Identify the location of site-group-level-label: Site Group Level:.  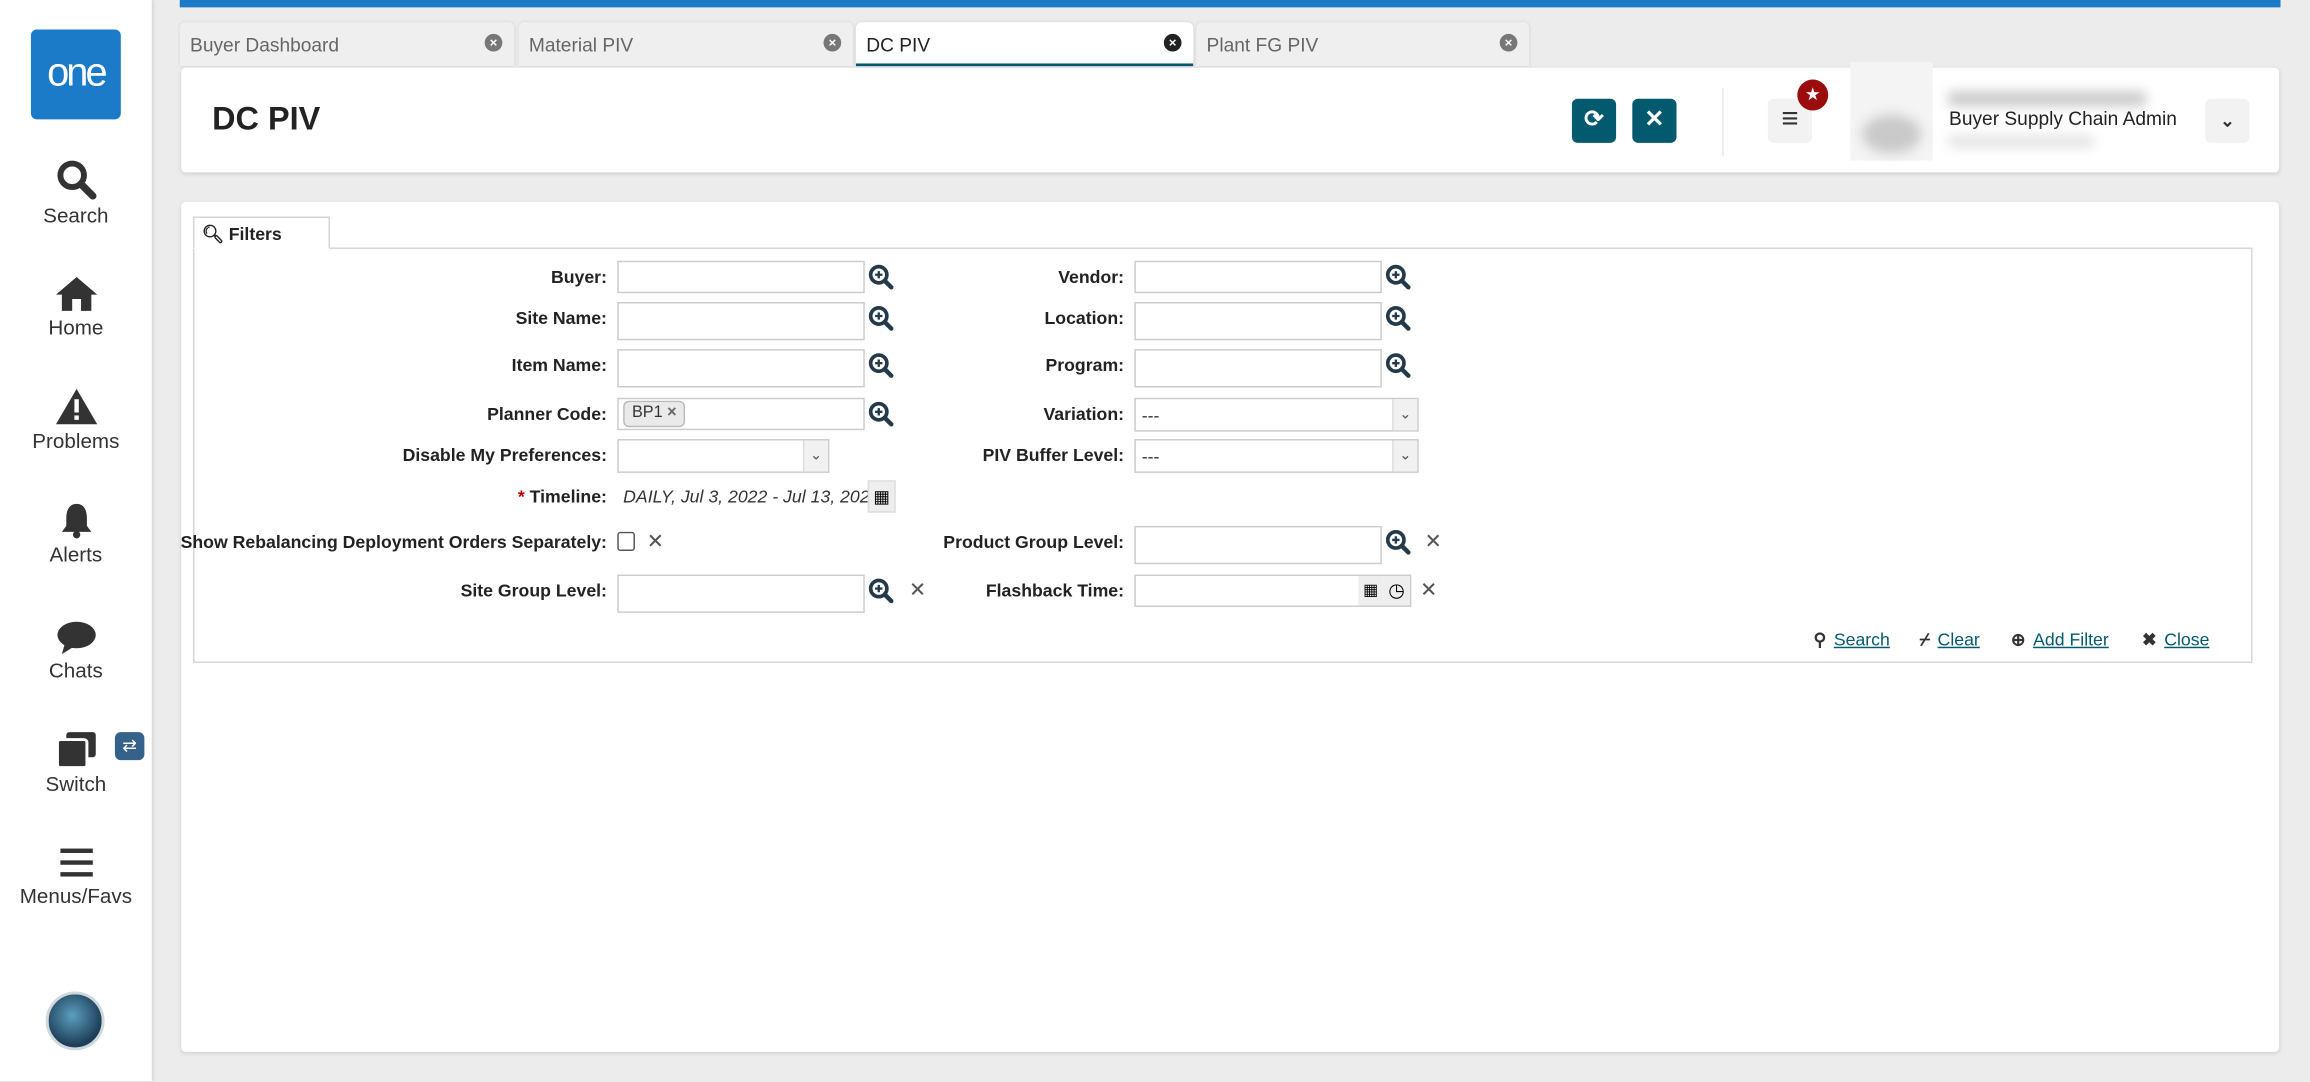
(533, 591).